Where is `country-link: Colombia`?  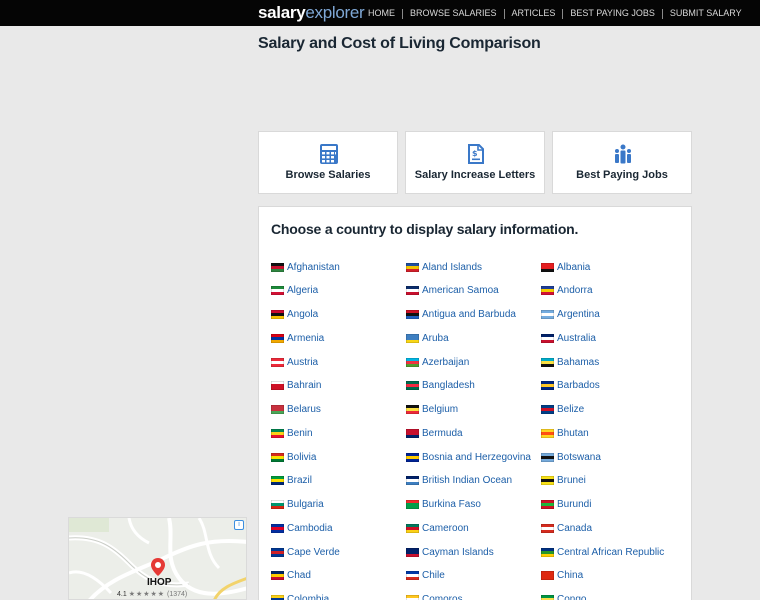 country-link: Colombia is located at coordinates (338, 596).